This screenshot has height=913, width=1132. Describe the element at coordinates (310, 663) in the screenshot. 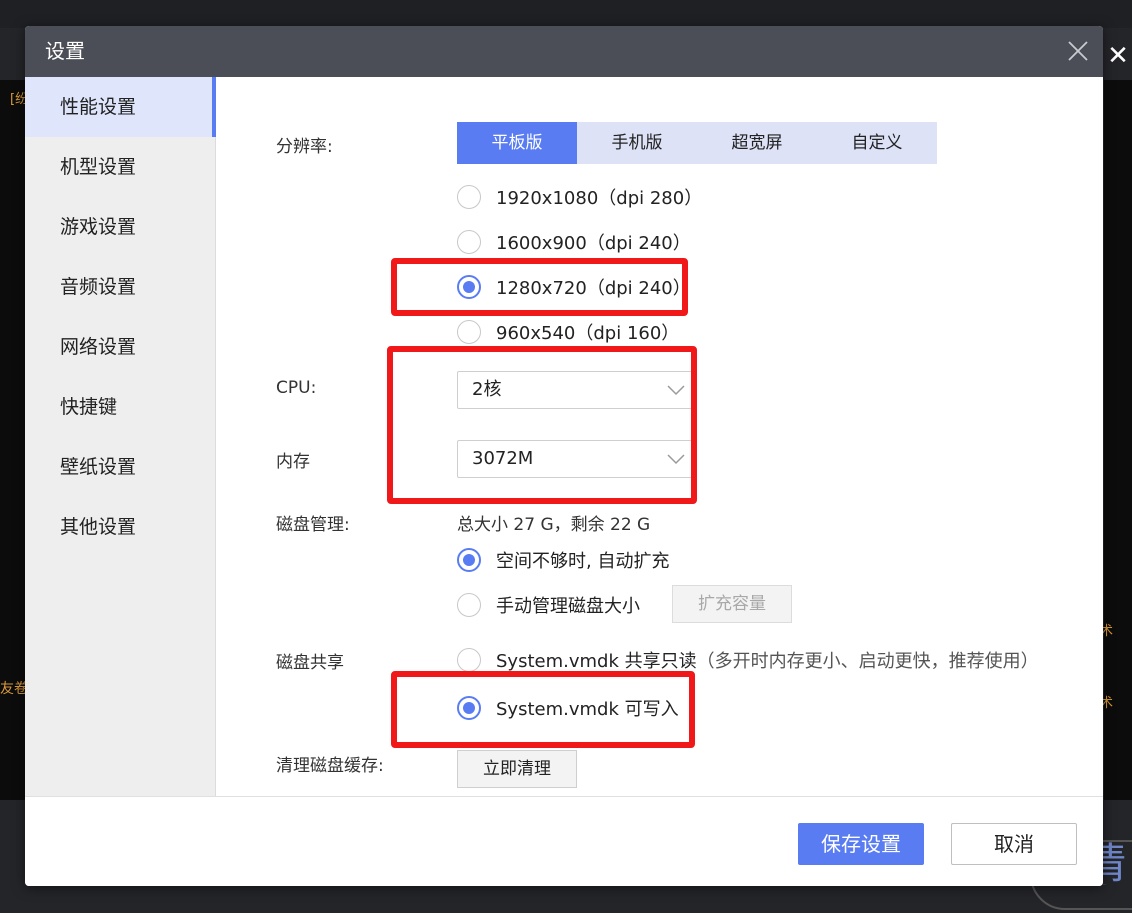

I see `disk-share-label: 磁盘共享` at that location.